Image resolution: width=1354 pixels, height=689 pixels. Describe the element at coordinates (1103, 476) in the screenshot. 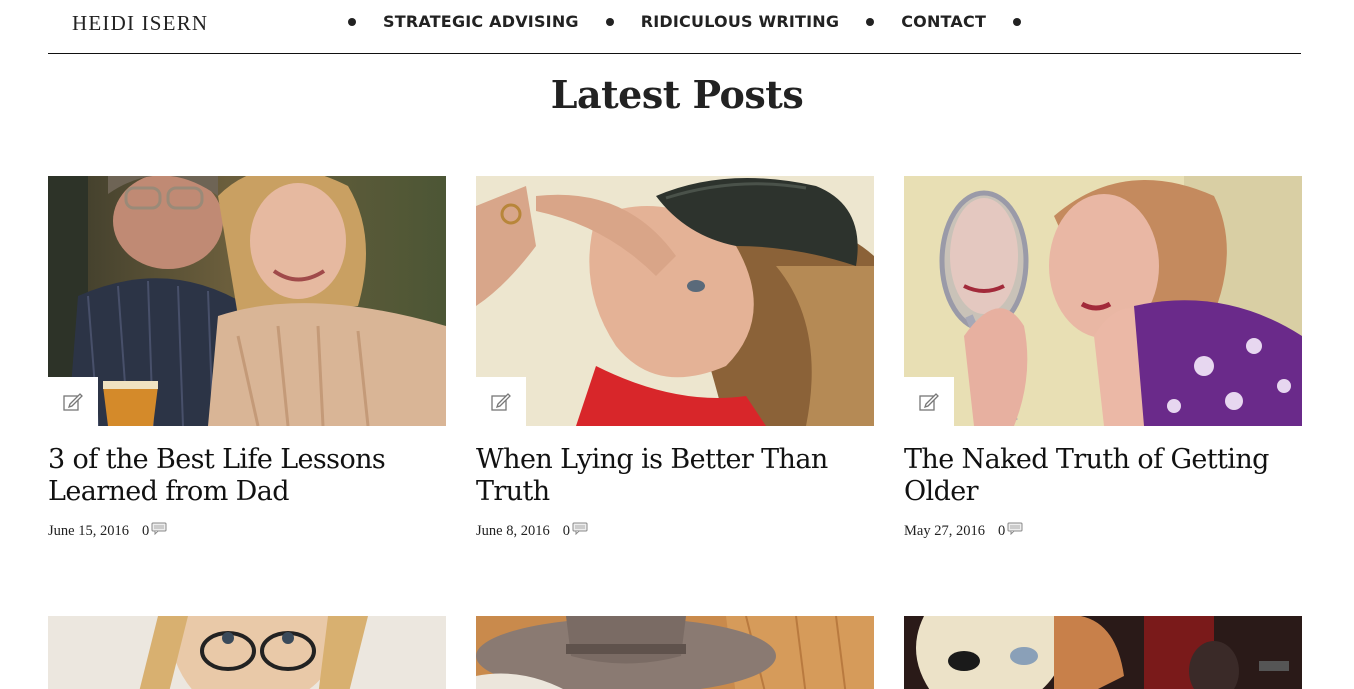

I see `post-title-link: The Naked Truth of Getting Older` at that location.